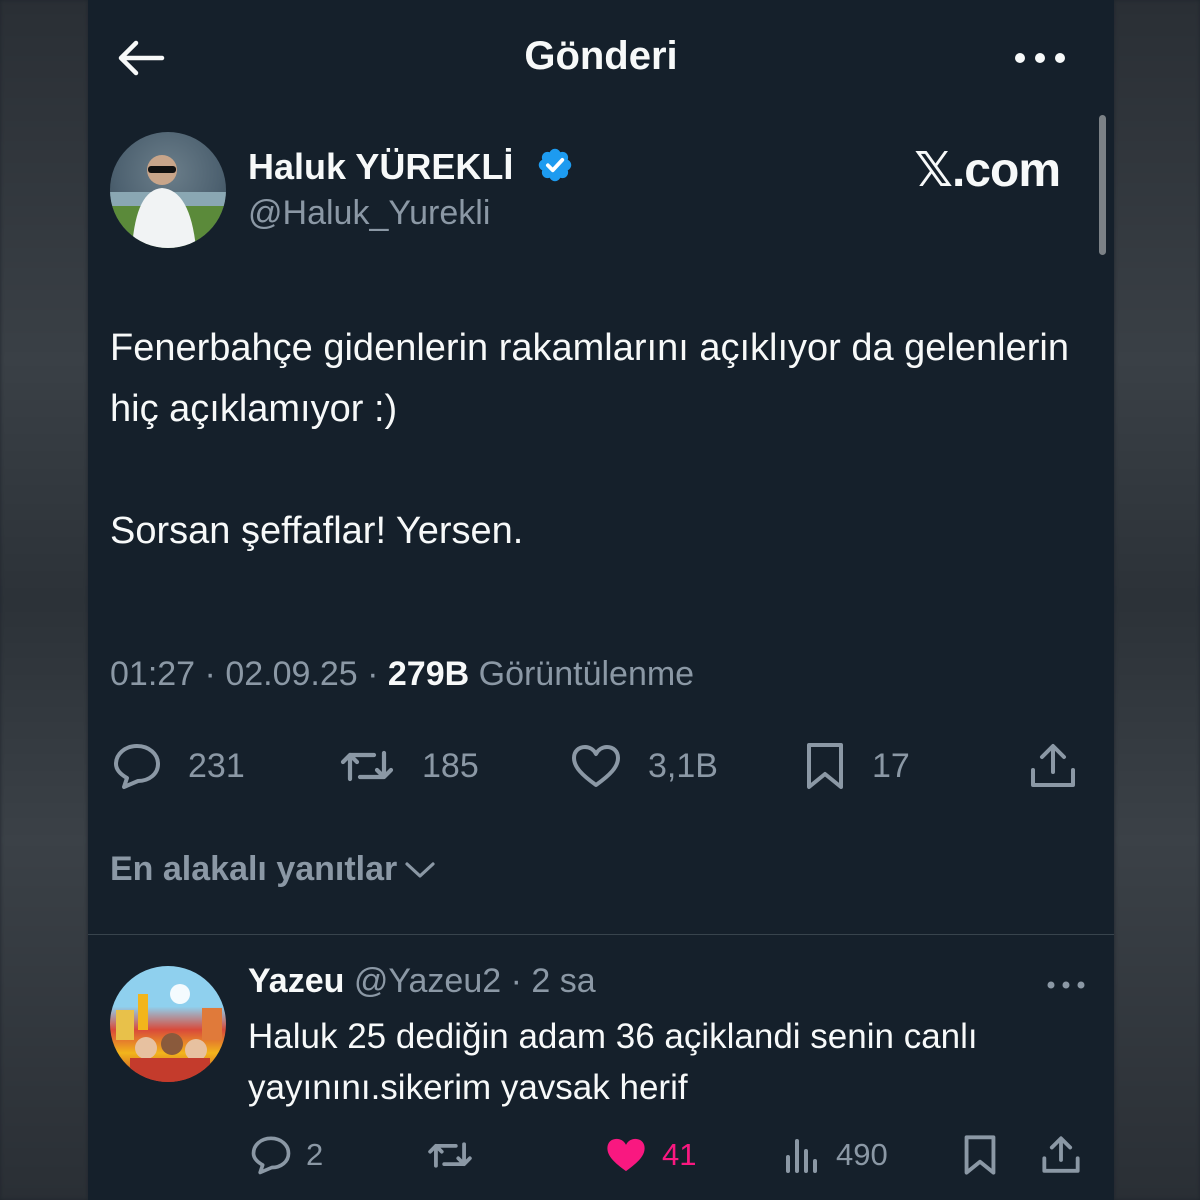  Describe the element at coordinates (408, 766) in the screenshot. I see `repost-button: 185` at that location.